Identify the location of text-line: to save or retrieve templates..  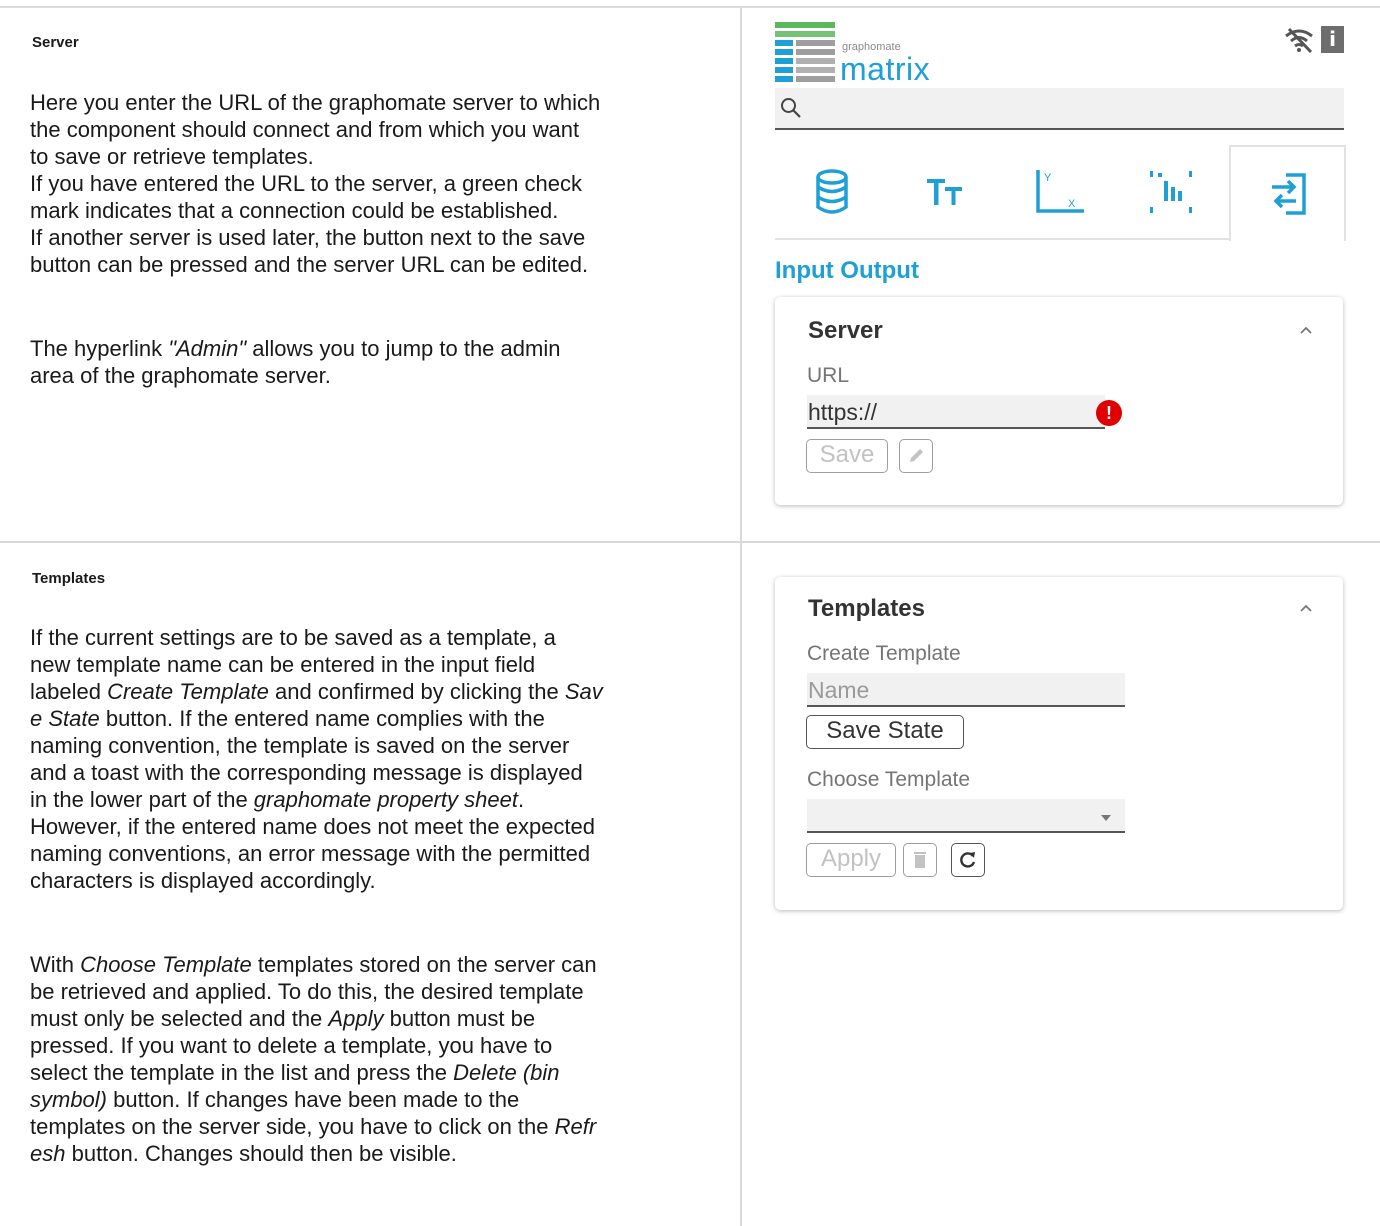
(172, 156).